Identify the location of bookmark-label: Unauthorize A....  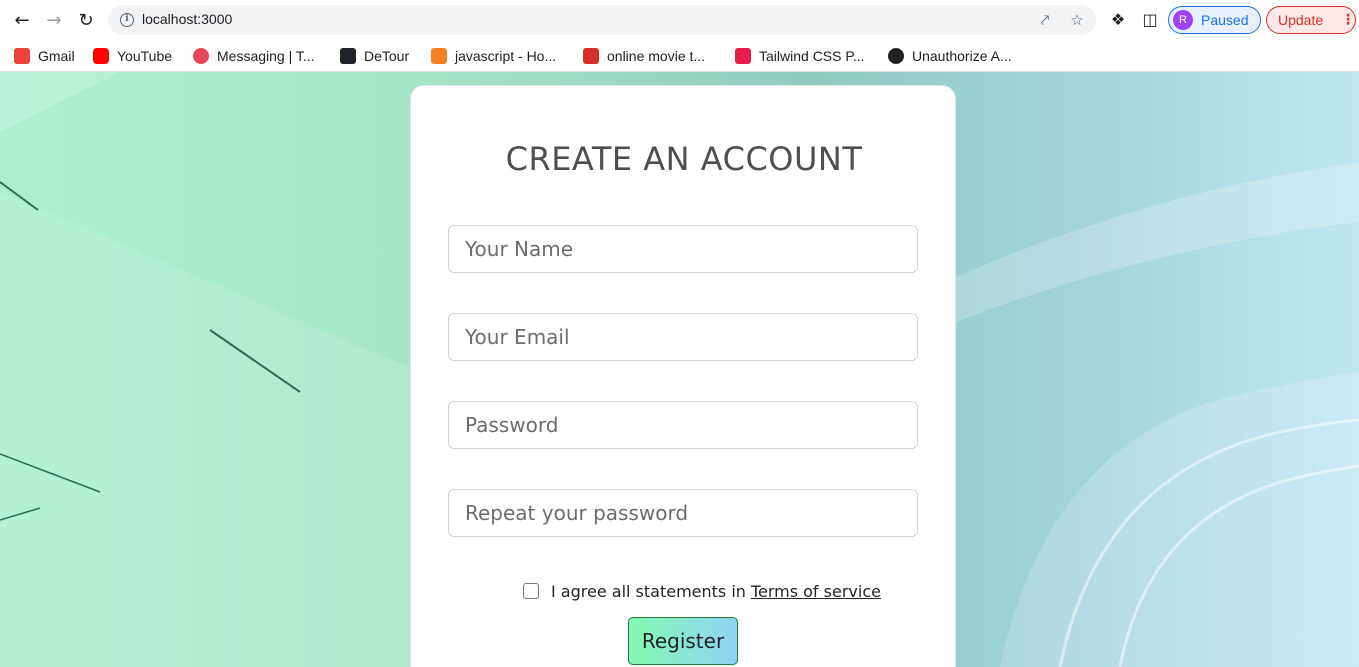
(962, 56).